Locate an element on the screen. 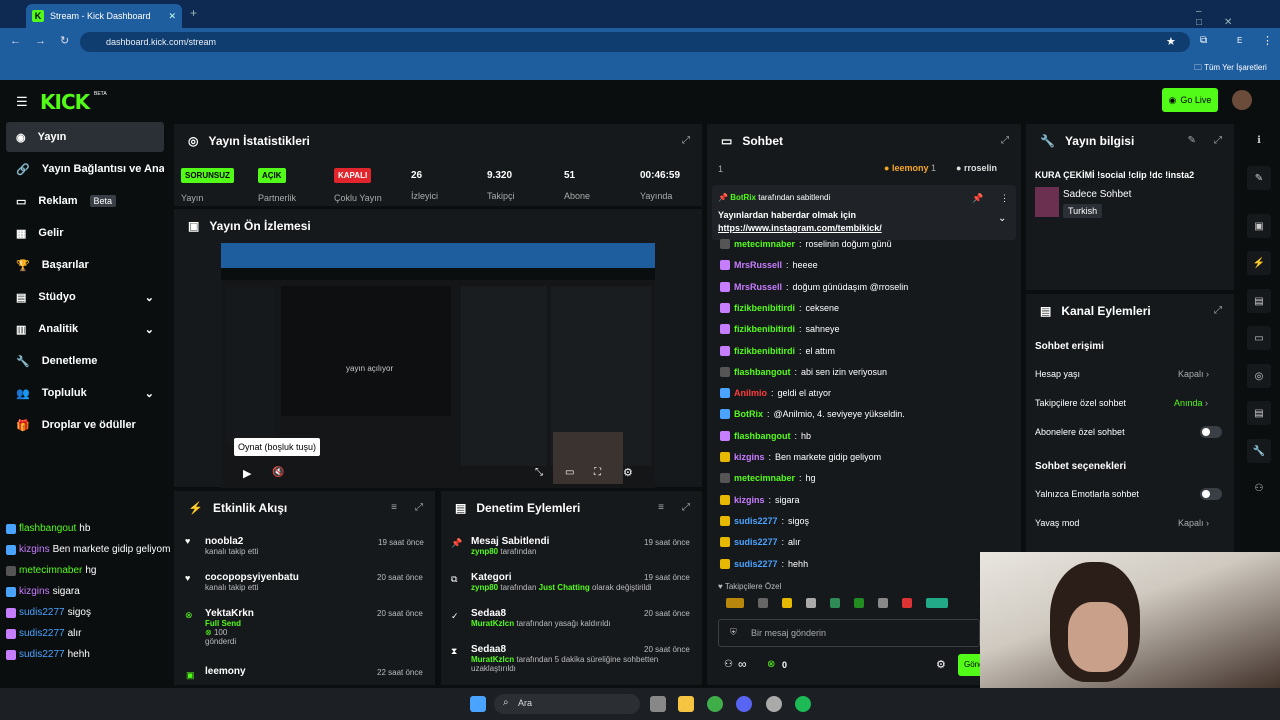 Image resolution: width=1280 pixels, height=720 pixels. discord-icon is located at coordinates (744, 704).